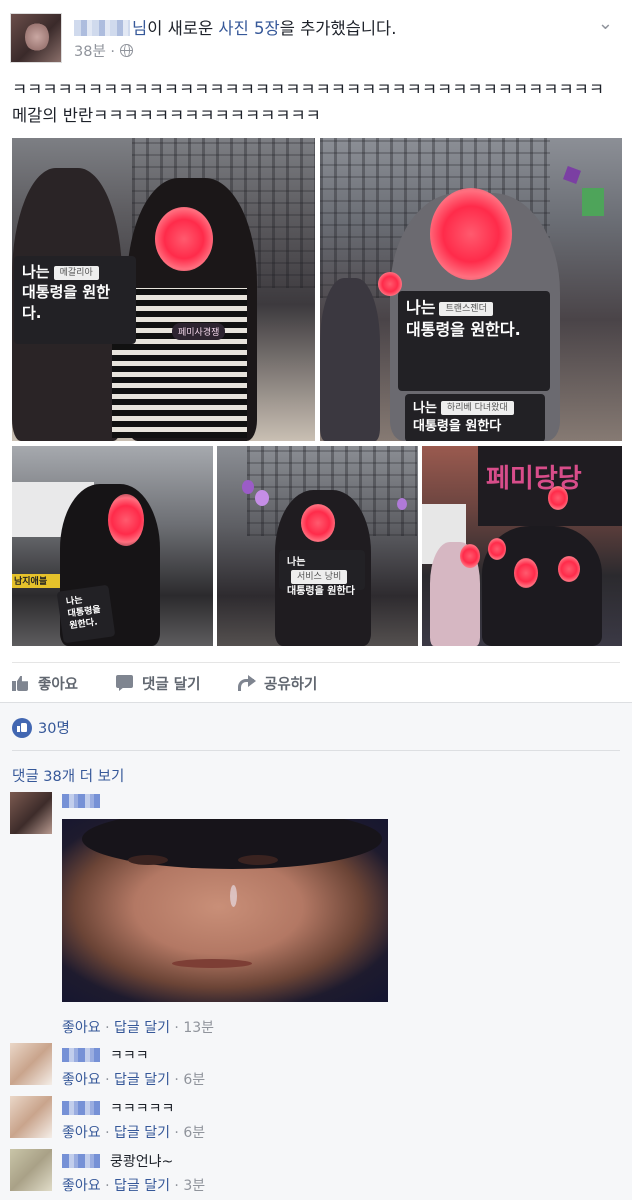 The width and height of the screenshot is (632, 1200). What do you see at coordinates (606, 23) in the screenshot?
I see `chevron-down-icon: ⌄` at bounding box center [606, 23].